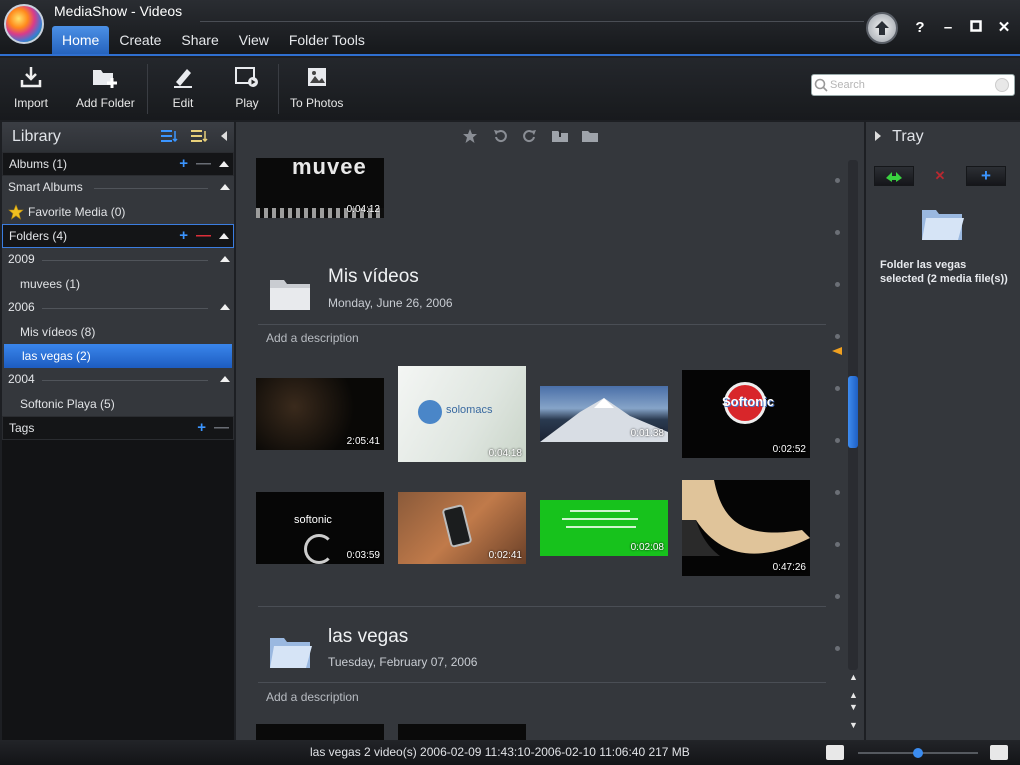 This screenshot has height=765, width=1020. Describe the element at coordinates (225, 307) in the screenshot. I see `collapse-2006-icon` at that location.